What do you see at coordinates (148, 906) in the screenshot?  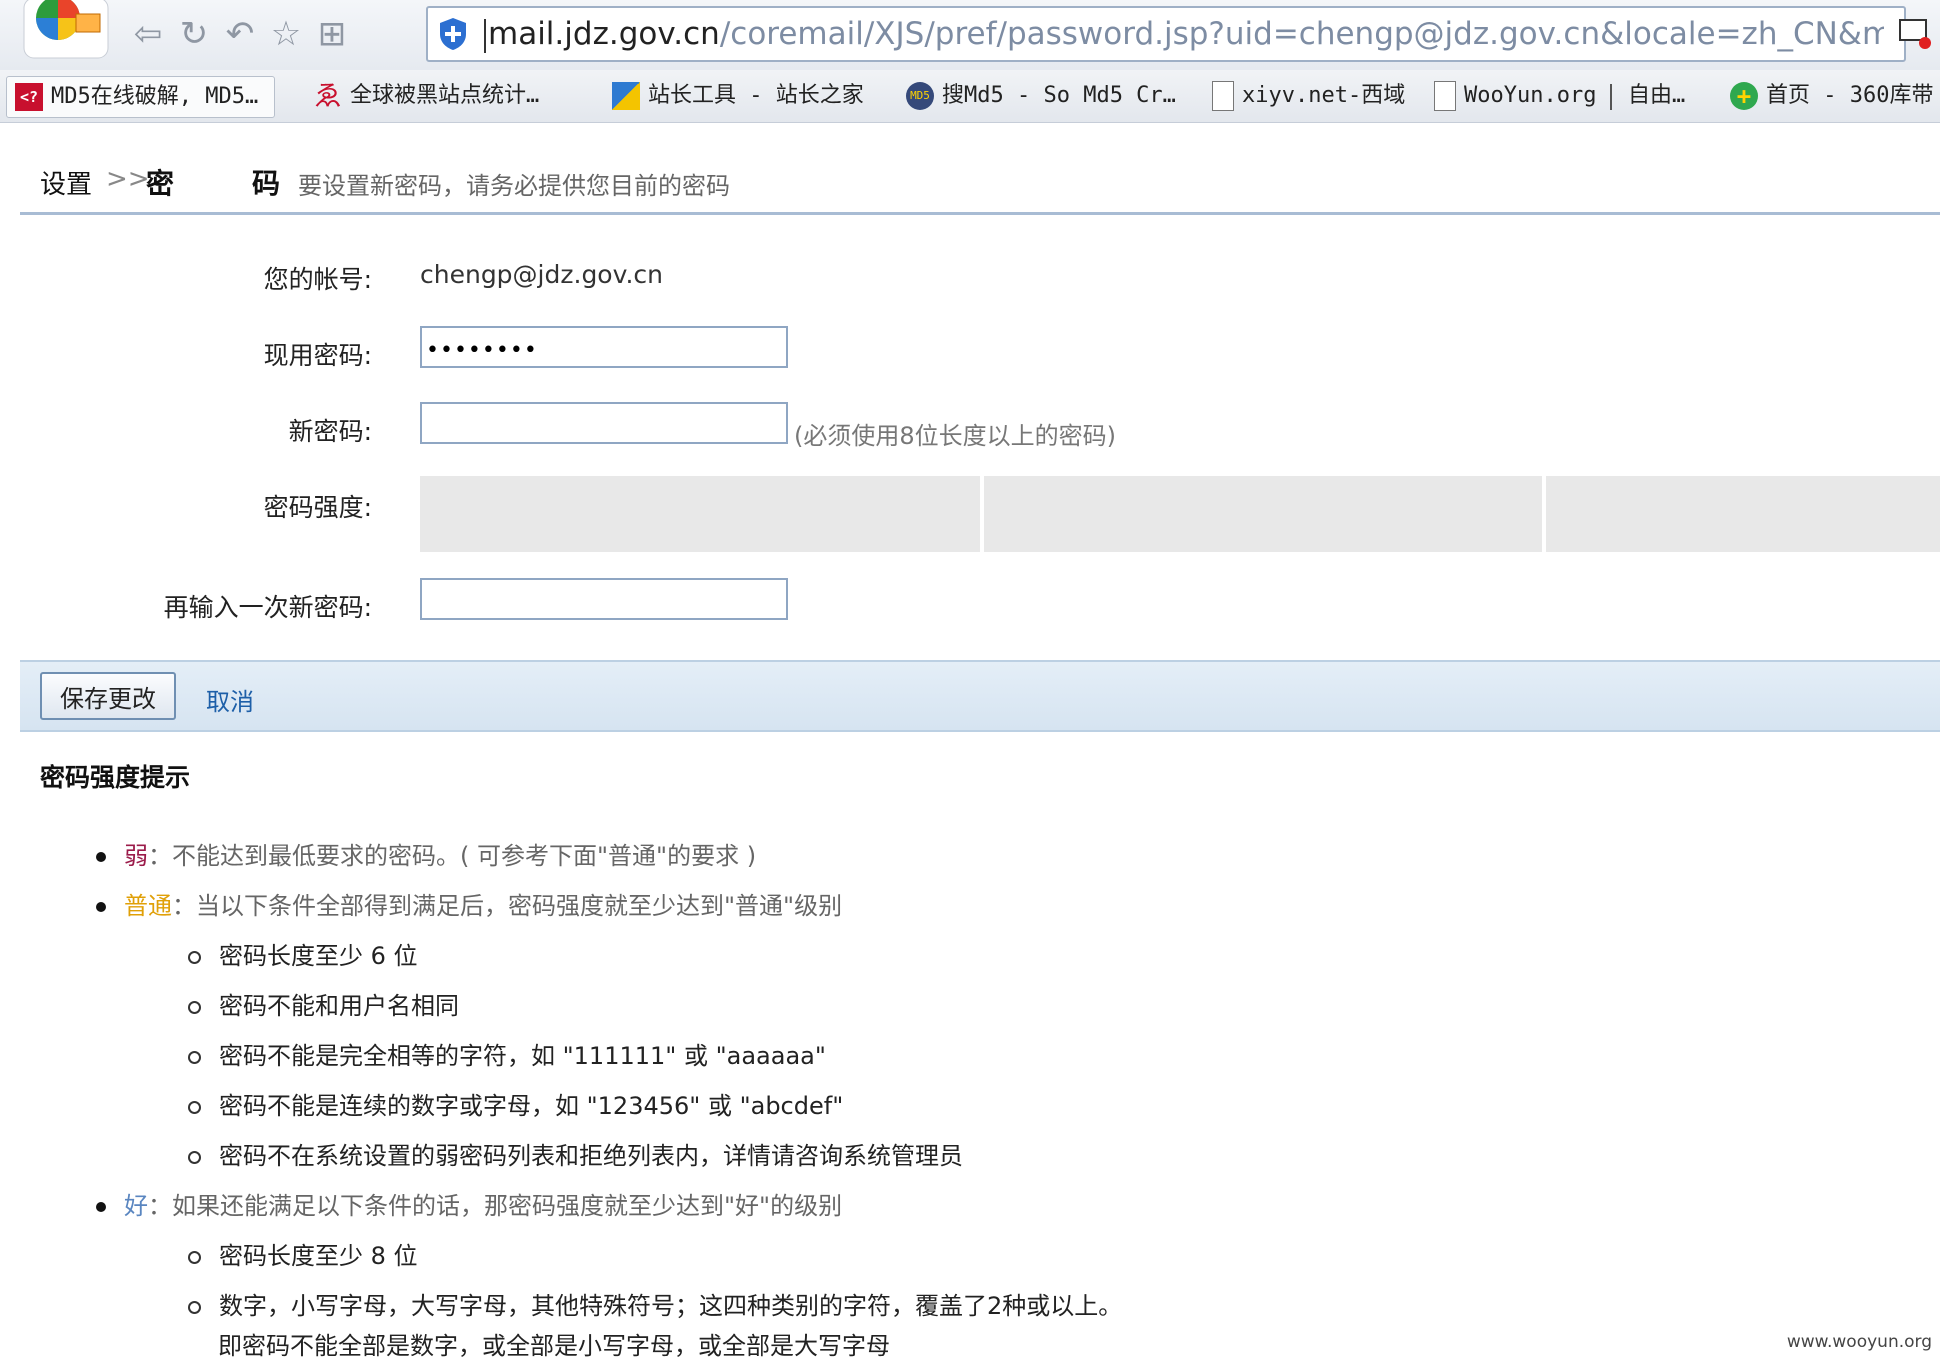 I see `level-normal: 普通` at bounding box center [148, 906].